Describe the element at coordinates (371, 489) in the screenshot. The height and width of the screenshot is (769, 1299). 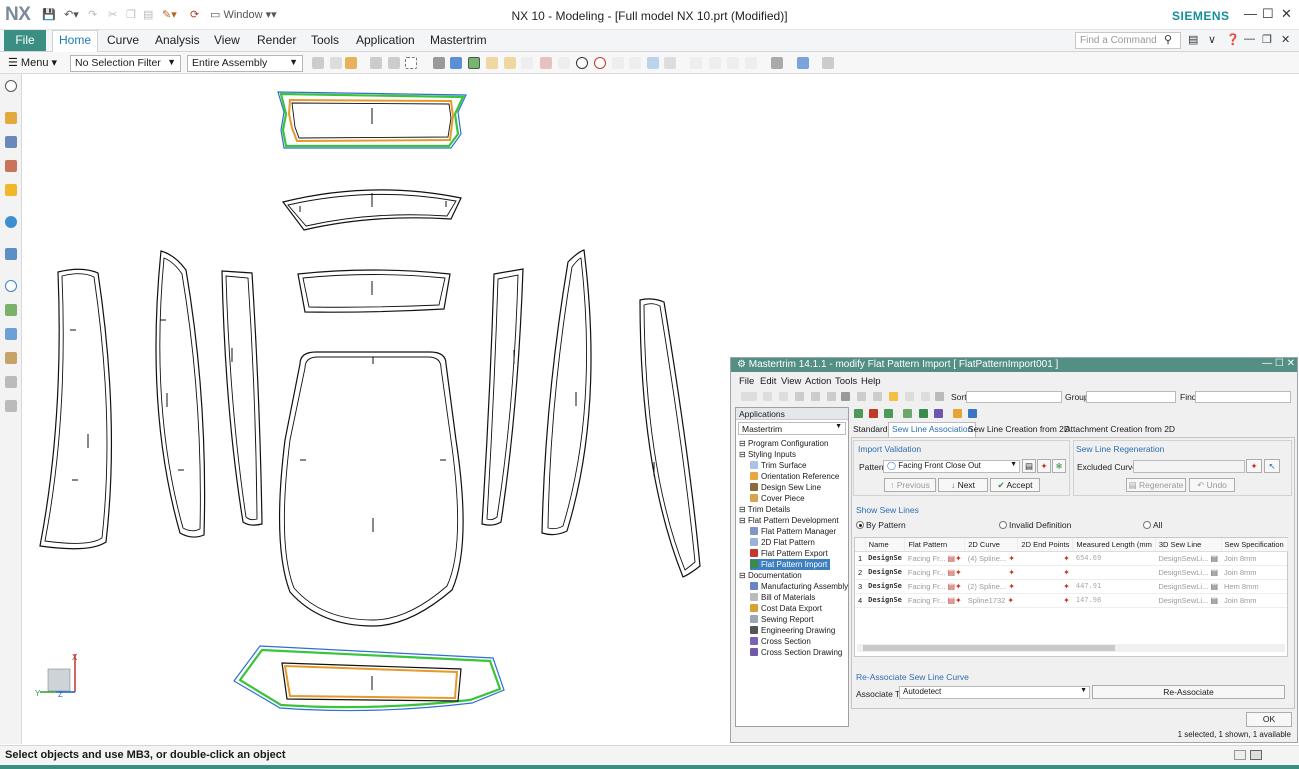
I see `pattern-piece-center` at that location.